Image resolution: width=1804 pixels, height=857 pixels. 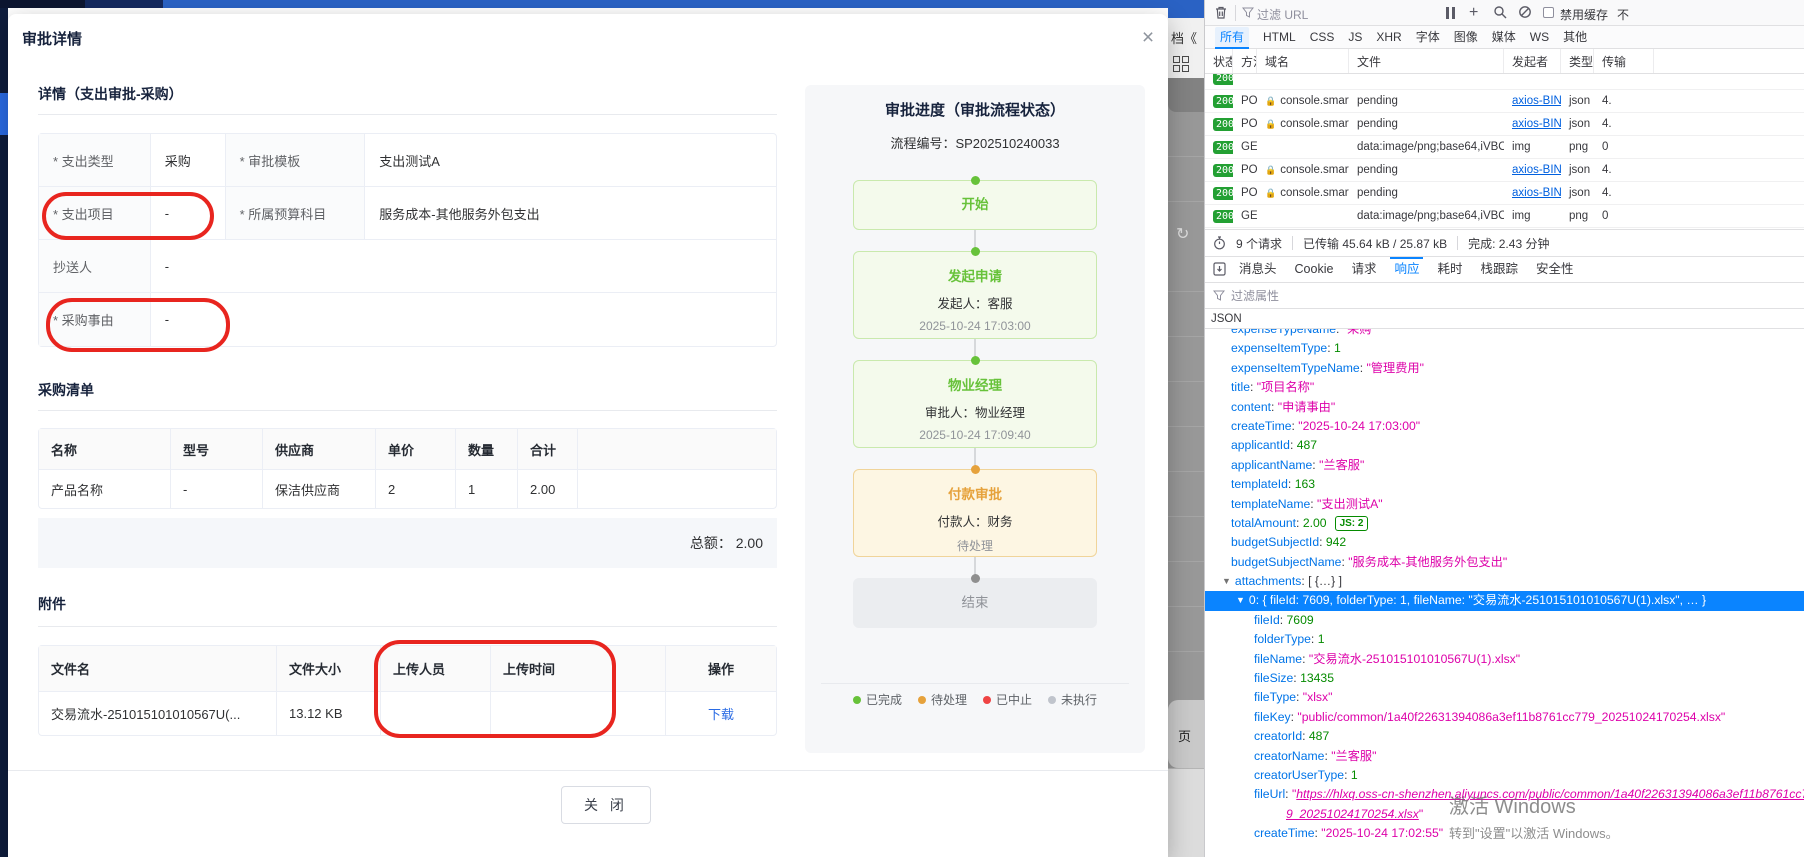 I want to click on flow-step-time: 2025-10-24 17:09:40, so click(x=975, y=435).